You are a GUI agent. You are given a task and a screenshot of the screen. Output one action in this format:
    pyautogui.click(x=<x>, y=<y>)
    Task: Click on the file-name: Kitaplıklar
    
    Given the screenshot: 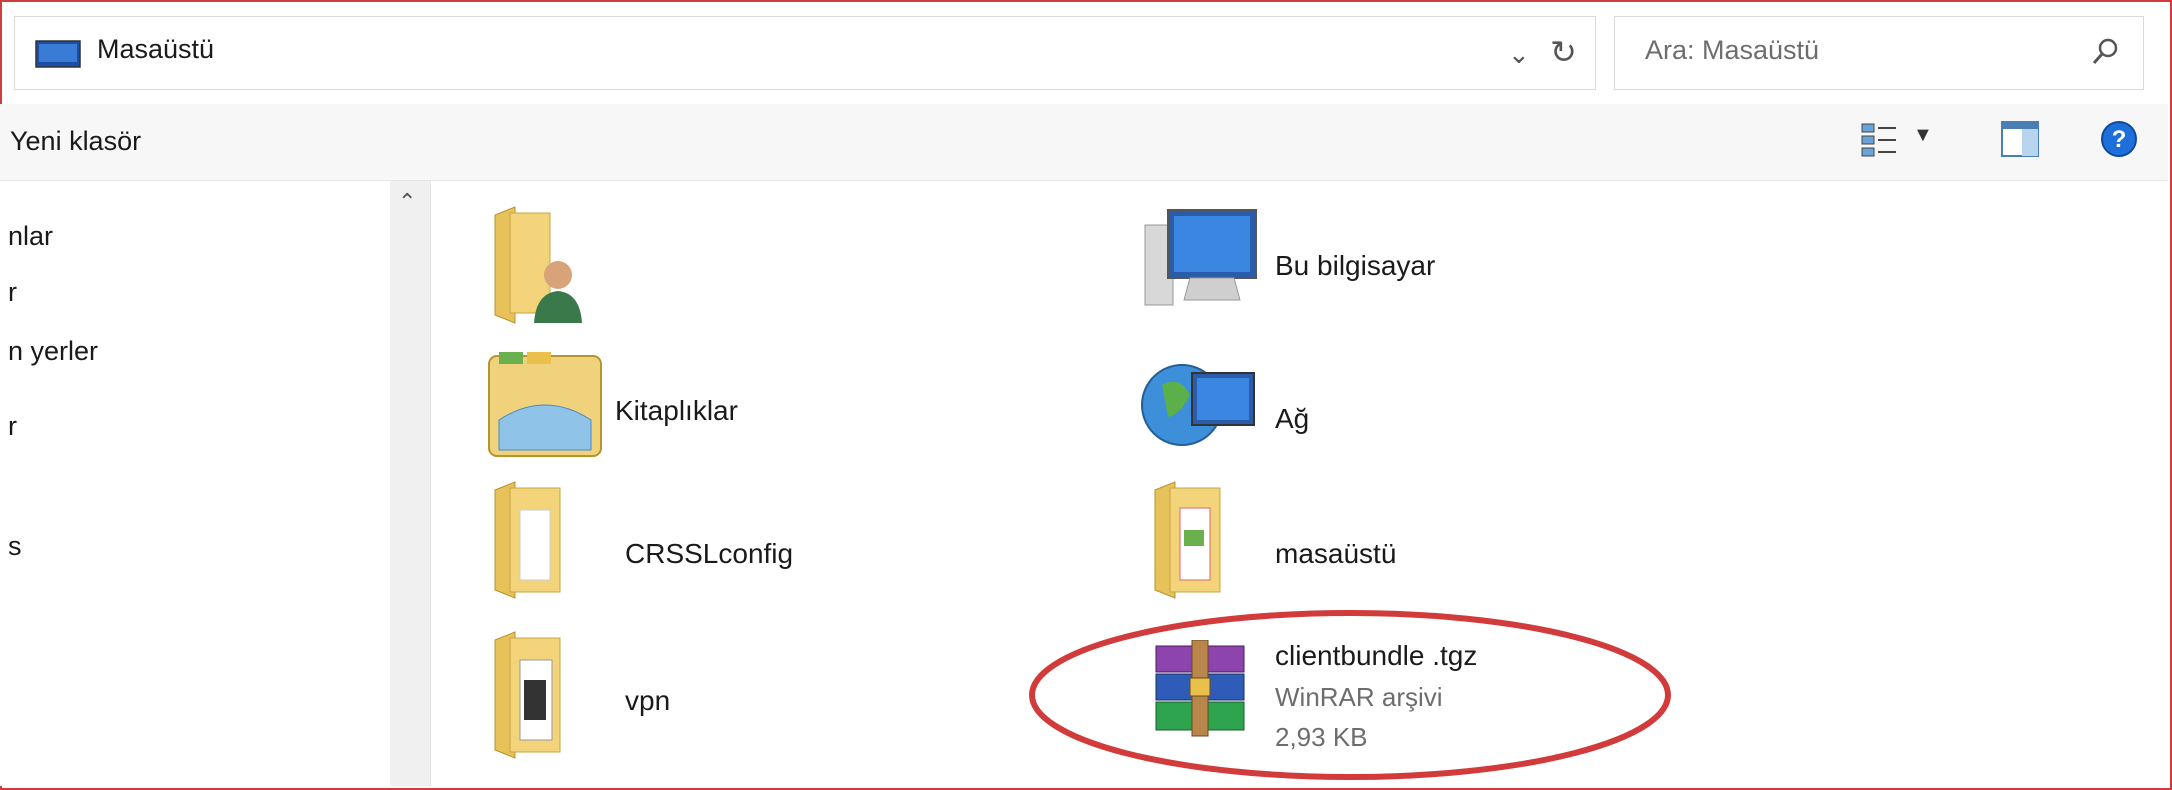 What is the action you would take?
    pyautogui.click(x=676, y=410)
    